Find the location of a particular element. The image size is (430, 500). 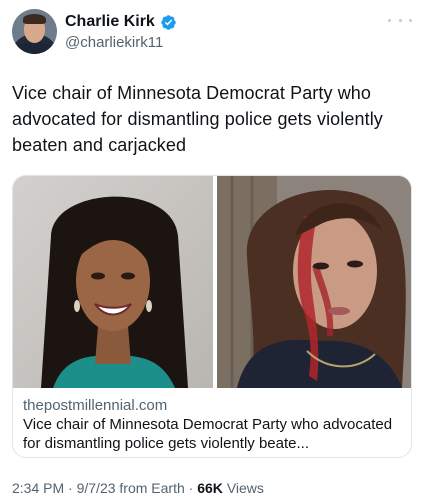

avatar is located at coordinates (34, 31).